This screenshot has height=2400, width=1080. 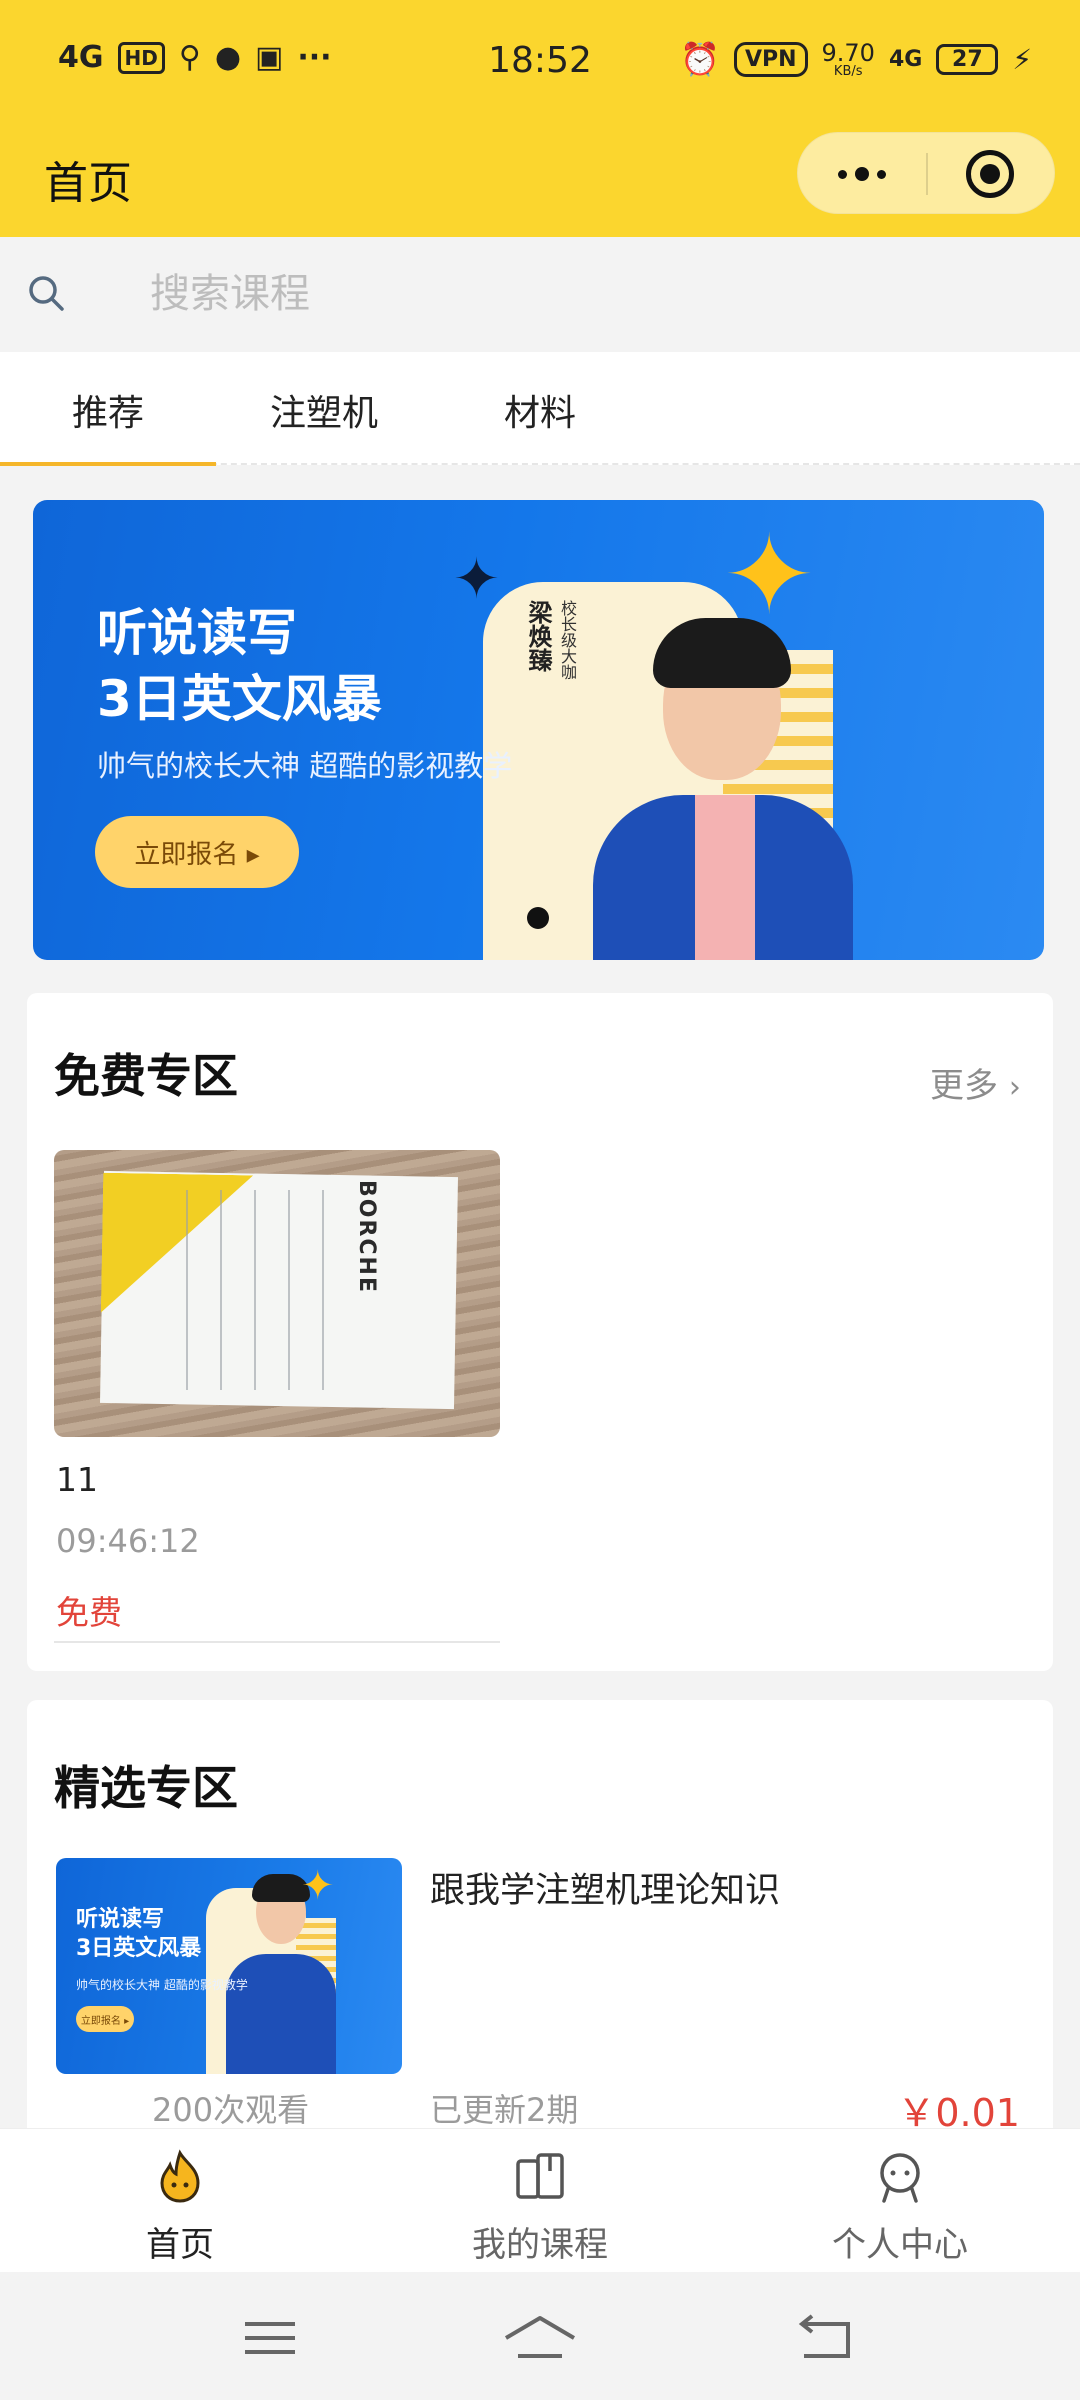 What do you see at coordinates (180, 2176) in the screenshot?
I see `flame-home-icon` at bounding box center [180, 2176].